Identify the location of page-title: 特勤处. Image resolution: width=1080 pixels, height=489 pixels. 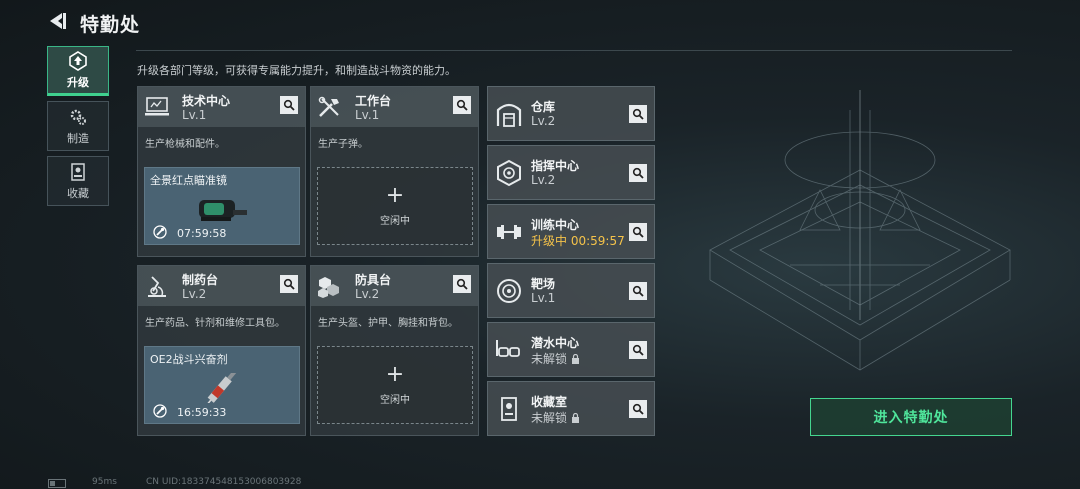
(110, 25).